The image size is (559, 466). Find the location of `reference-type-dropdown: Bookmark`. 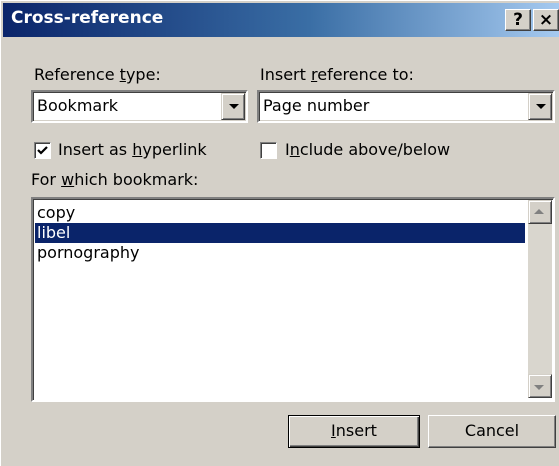

reference-type-dropdown: Bookmark is located at coordinates (139, 106).